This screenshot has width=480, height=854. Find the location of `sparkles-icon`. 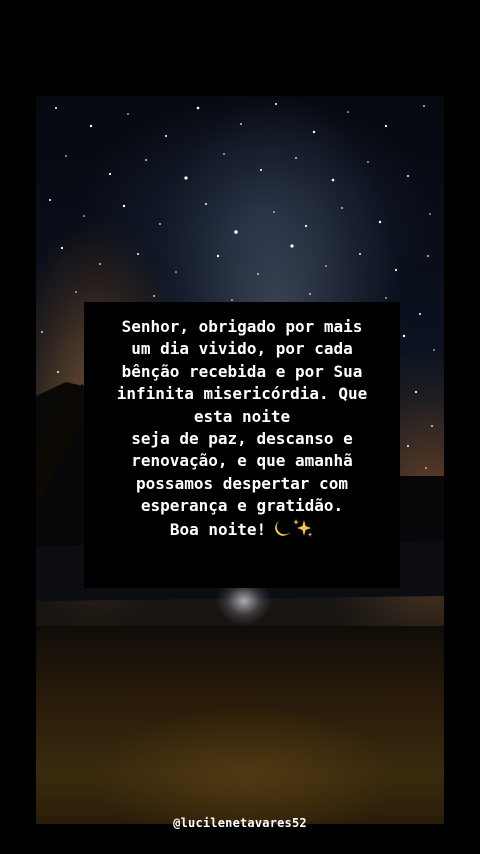

sparkles-icon is located at coordinates (303, 527).